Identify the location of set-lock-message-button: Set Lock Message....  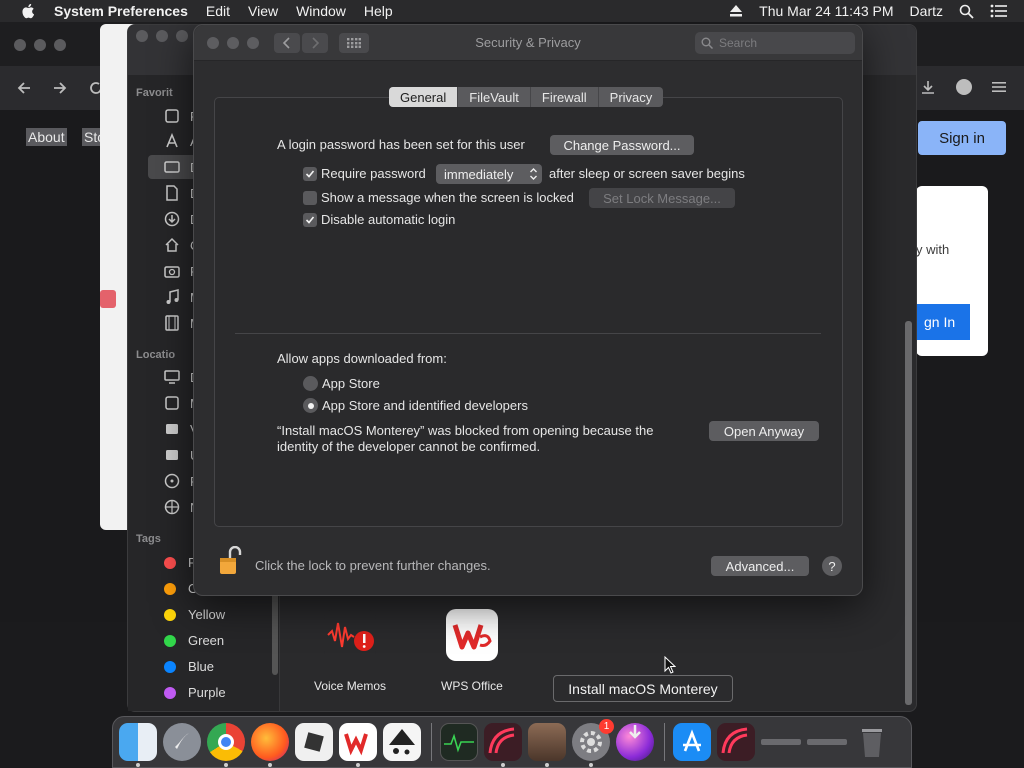
(662, 198).